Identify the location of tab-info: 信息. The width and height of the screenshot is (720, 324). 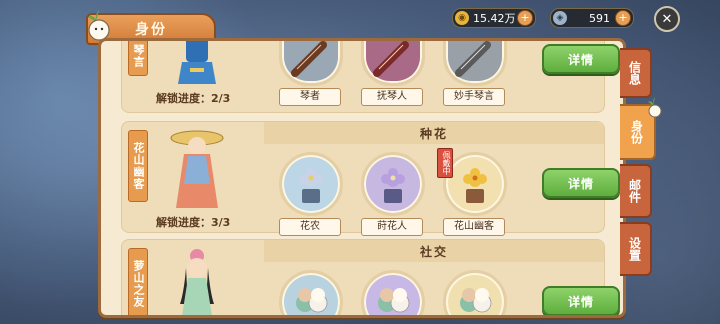
(636, 73).